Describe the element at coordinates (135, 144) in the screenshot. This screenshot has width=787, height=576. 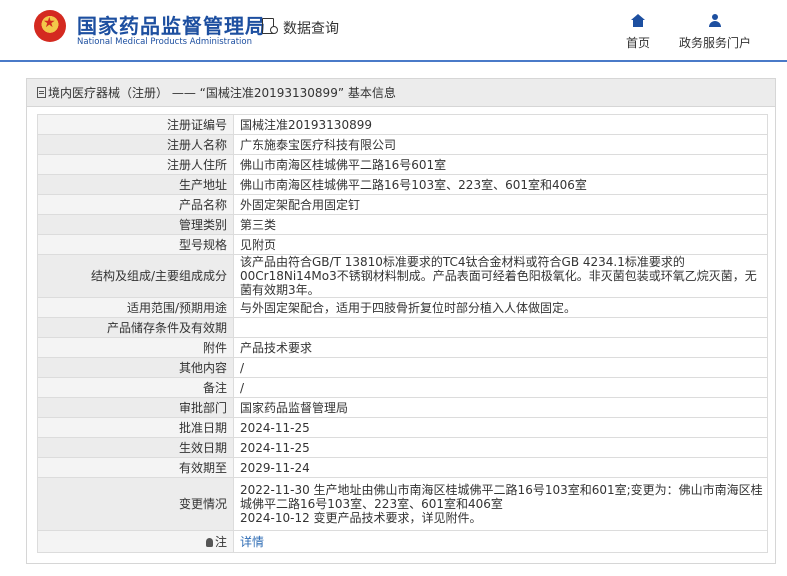
I see `field-label: 注册人名称` at that location.